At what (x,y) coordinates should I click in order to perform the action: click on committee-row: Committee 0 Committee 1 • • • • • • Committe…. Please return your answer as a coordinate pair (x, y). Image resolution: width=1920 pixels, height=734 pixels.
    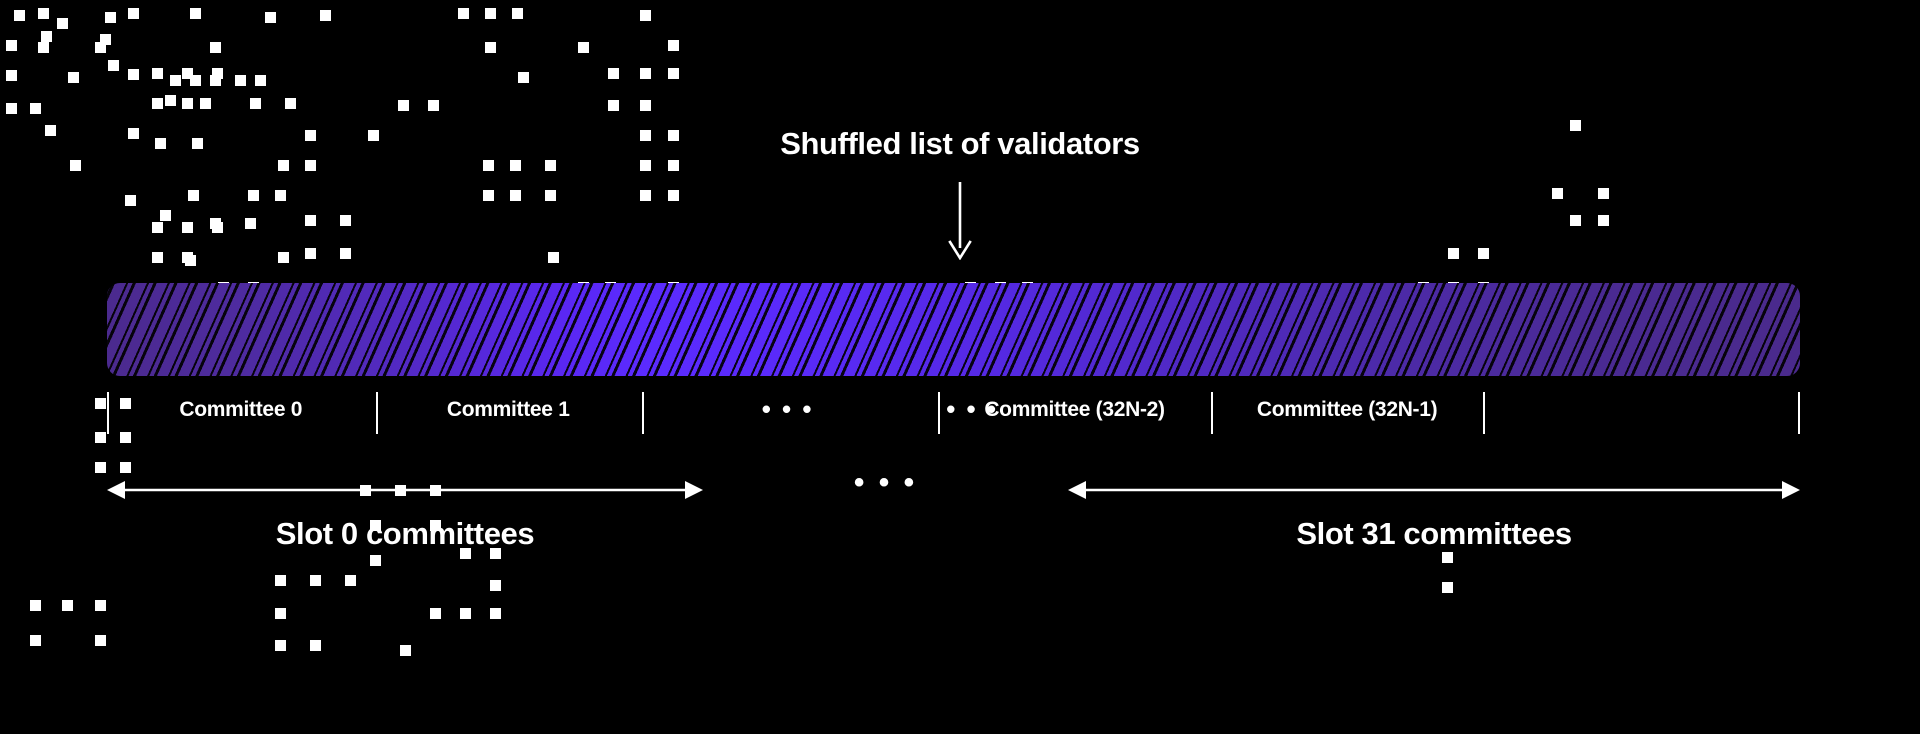
    Looking at the image, I should click on (953, 414).